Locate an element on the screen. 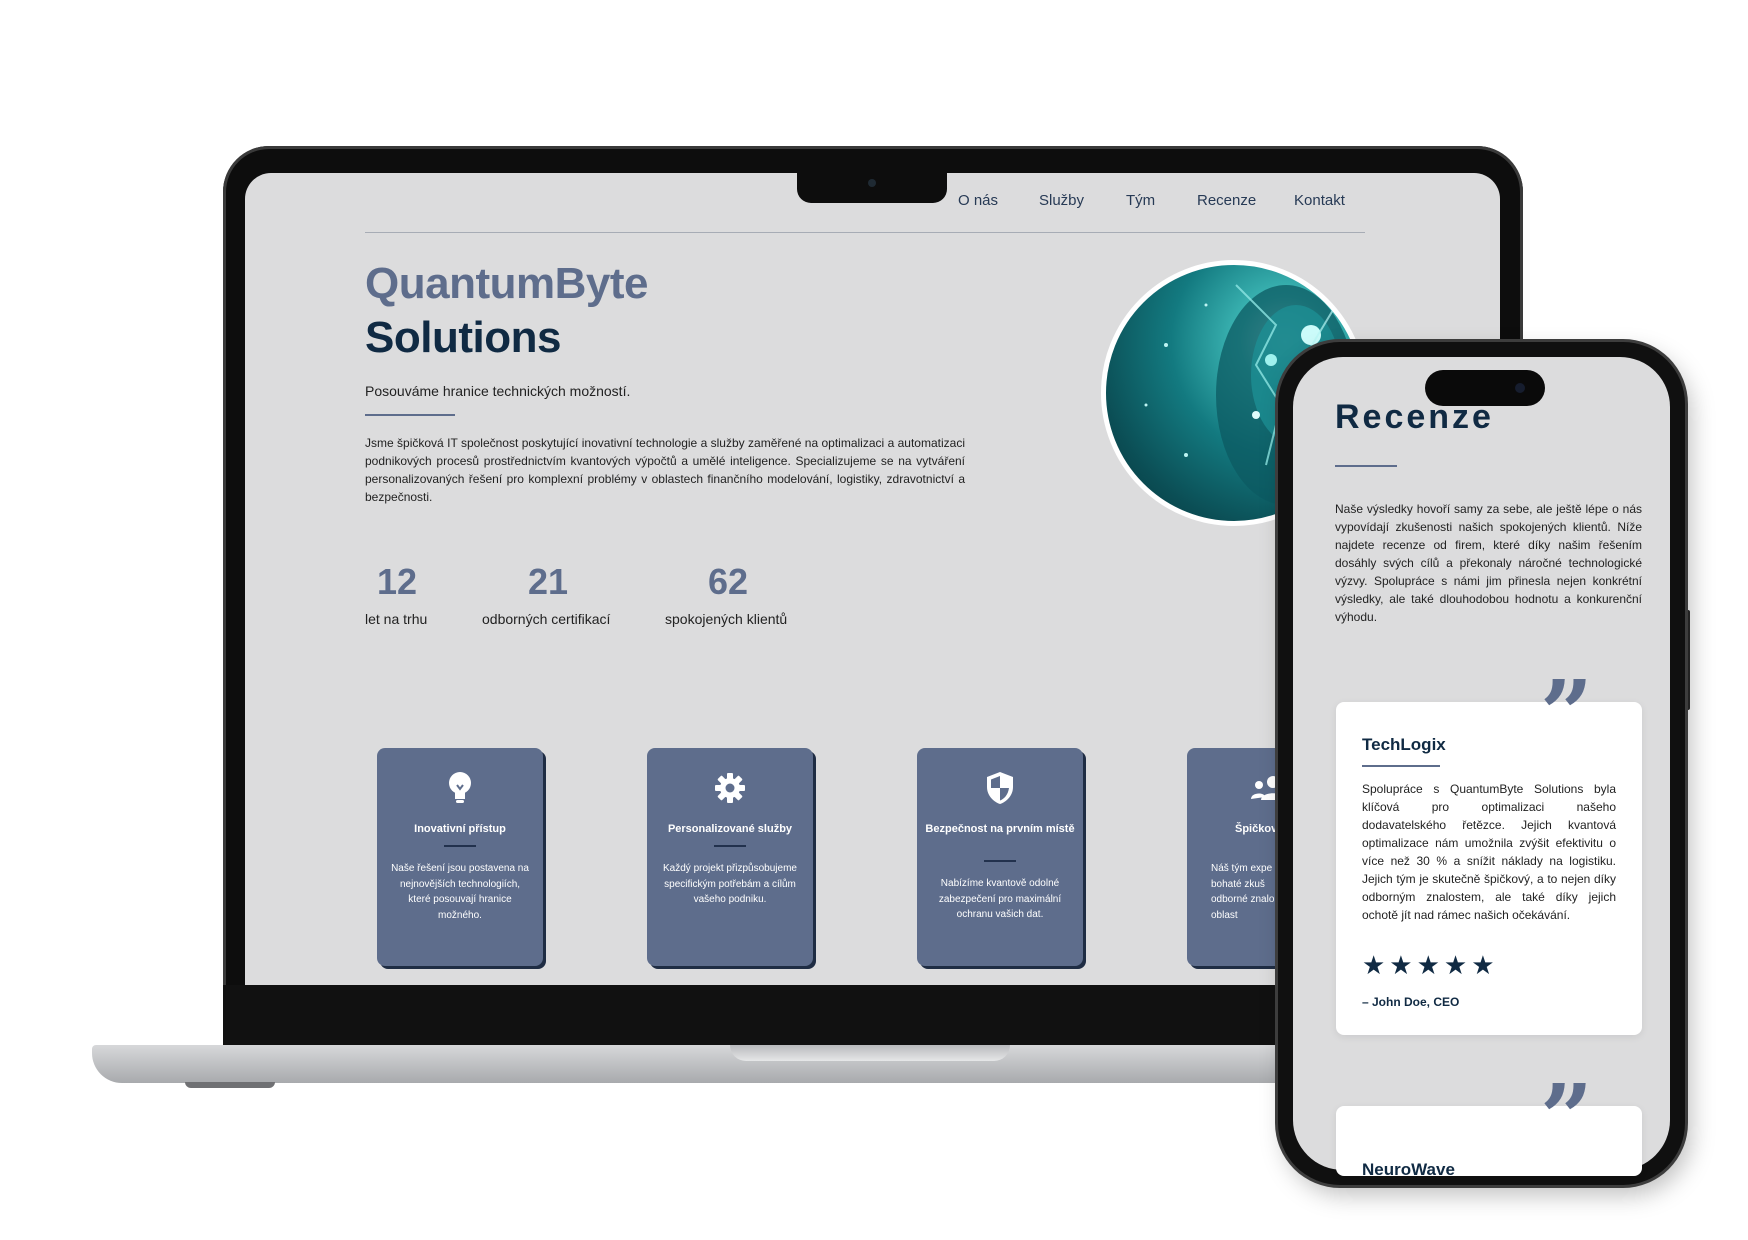  stat-label: odborných certifikací is located at coordinates (546, 619).